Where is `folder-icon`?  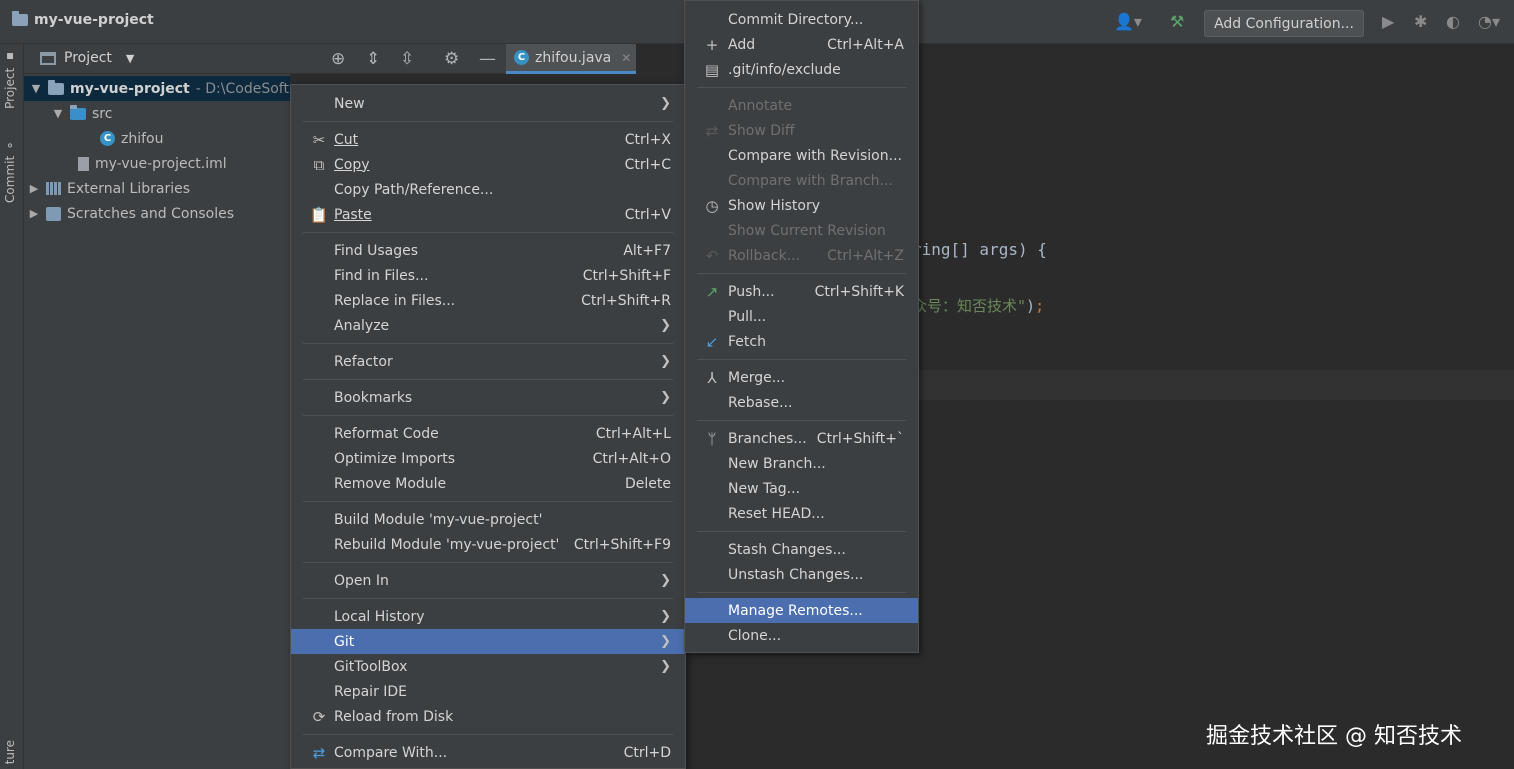
folder-icon is located at coordinates (20, 18).